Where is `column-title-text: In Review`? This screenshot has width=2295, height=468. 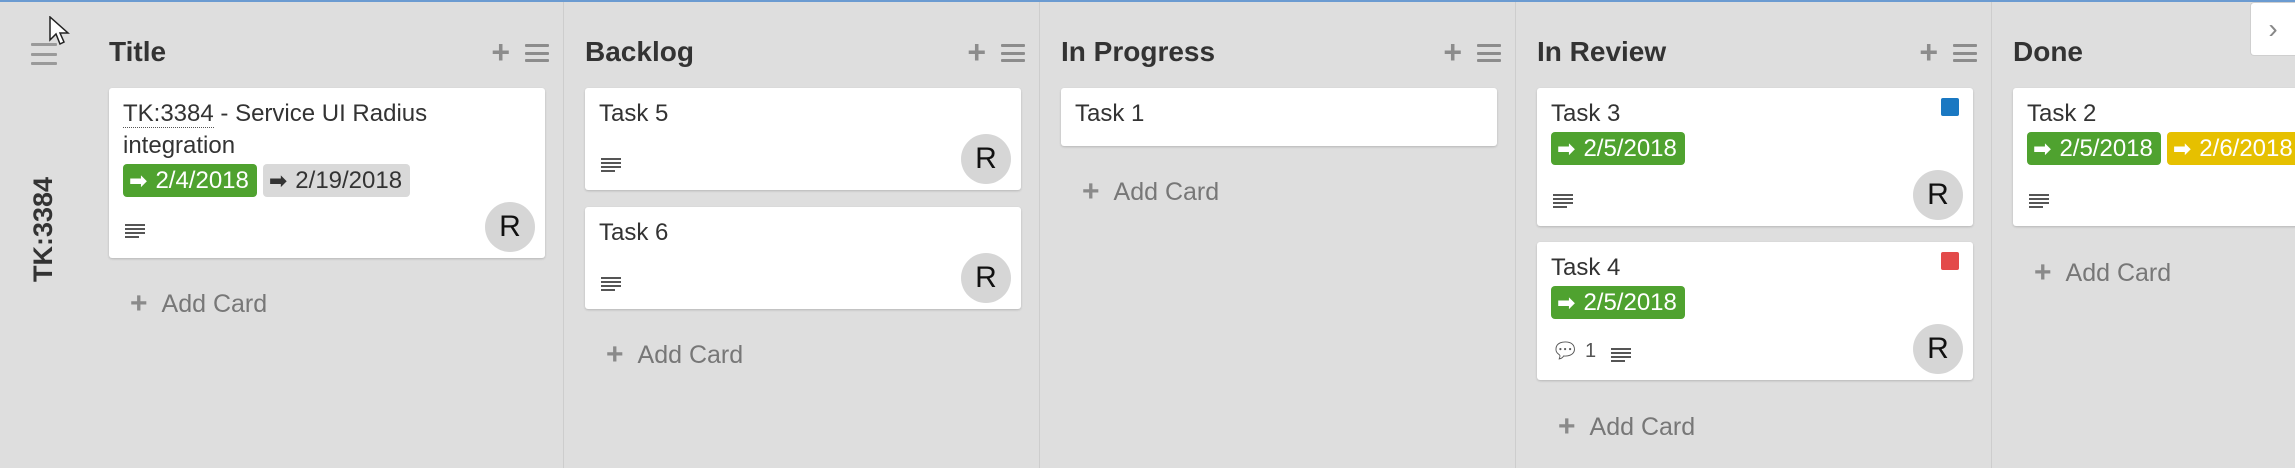
column-title-text: In Review is located at coordinates (1601, 52).